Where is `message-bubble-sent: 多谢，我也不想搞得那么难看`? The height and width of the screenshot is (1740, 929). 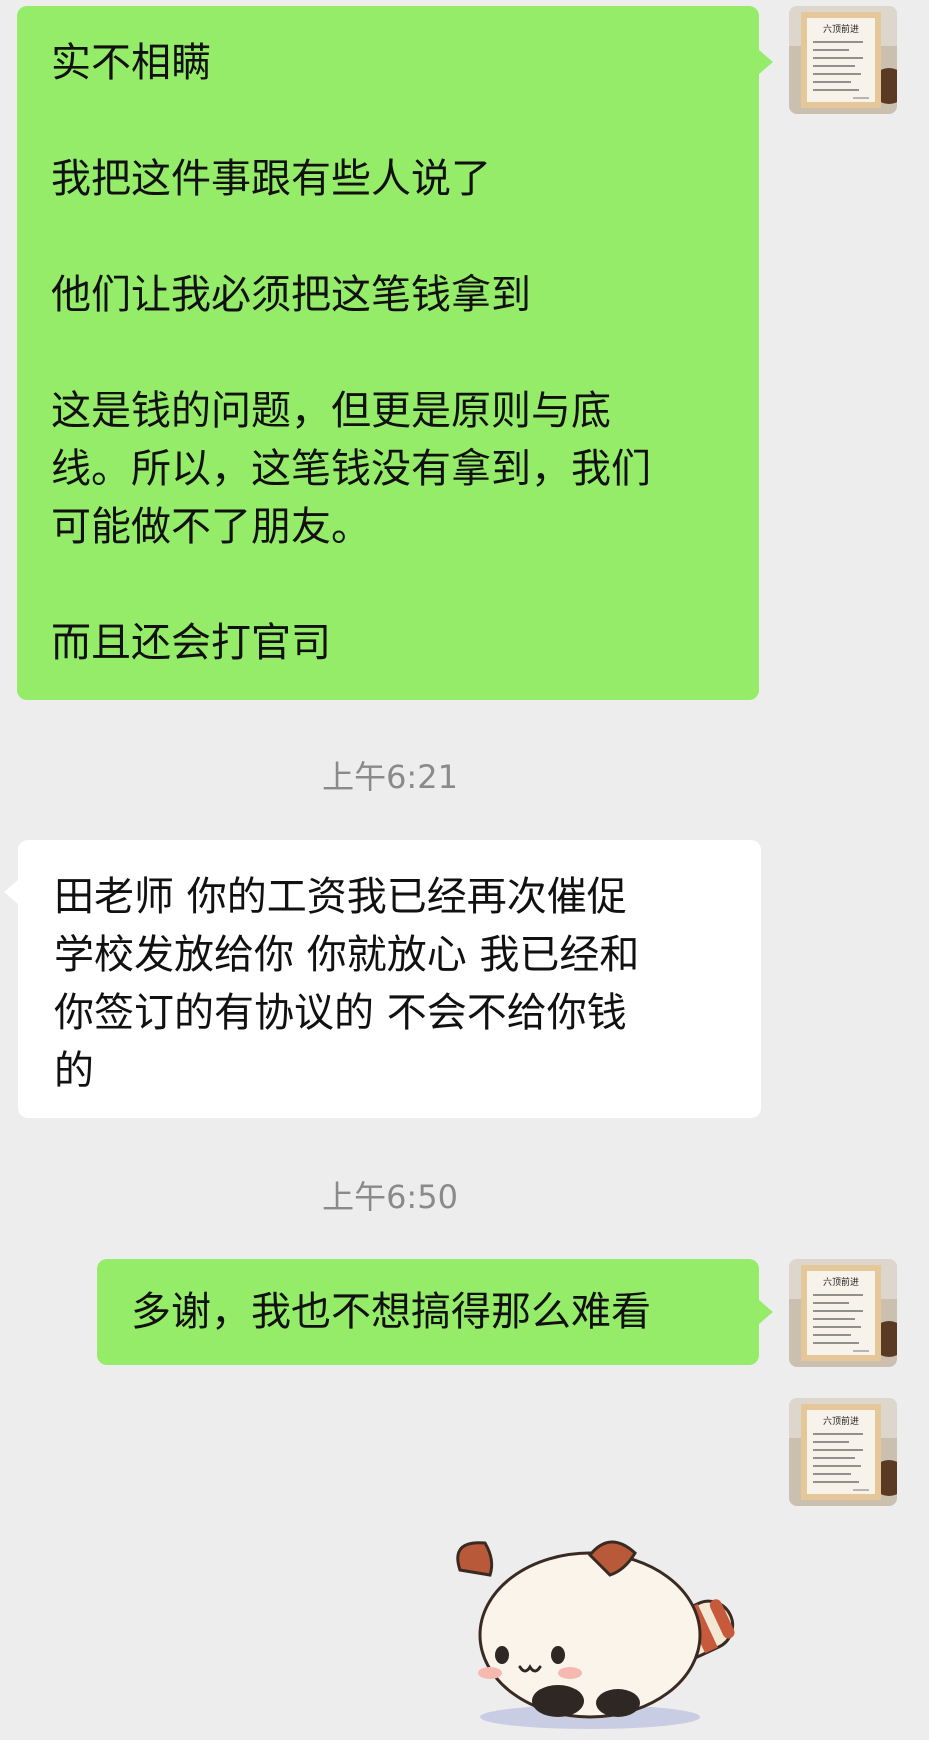 message-bubble-sent: 多谢，我也不想搞得那么难看 is located at coordinates (428, 1312).